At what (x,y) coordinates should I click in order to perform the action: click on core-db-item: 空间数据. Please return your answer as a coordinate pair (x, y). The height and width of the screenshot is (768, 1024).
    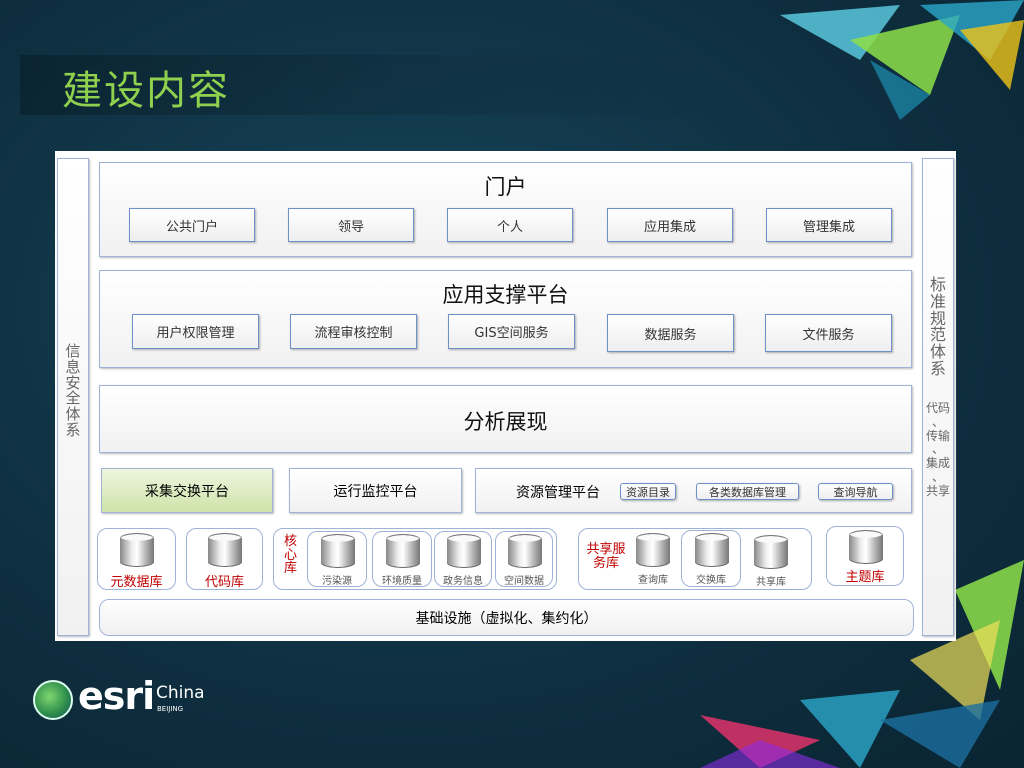
    Looking at the image, I should click on (524, 559).